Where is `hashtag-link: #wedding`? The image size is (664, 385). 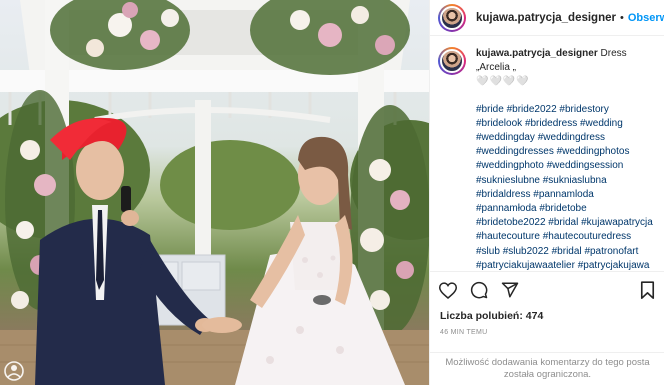
hashtag-link: #wedding is located at coordinates (601, 123).